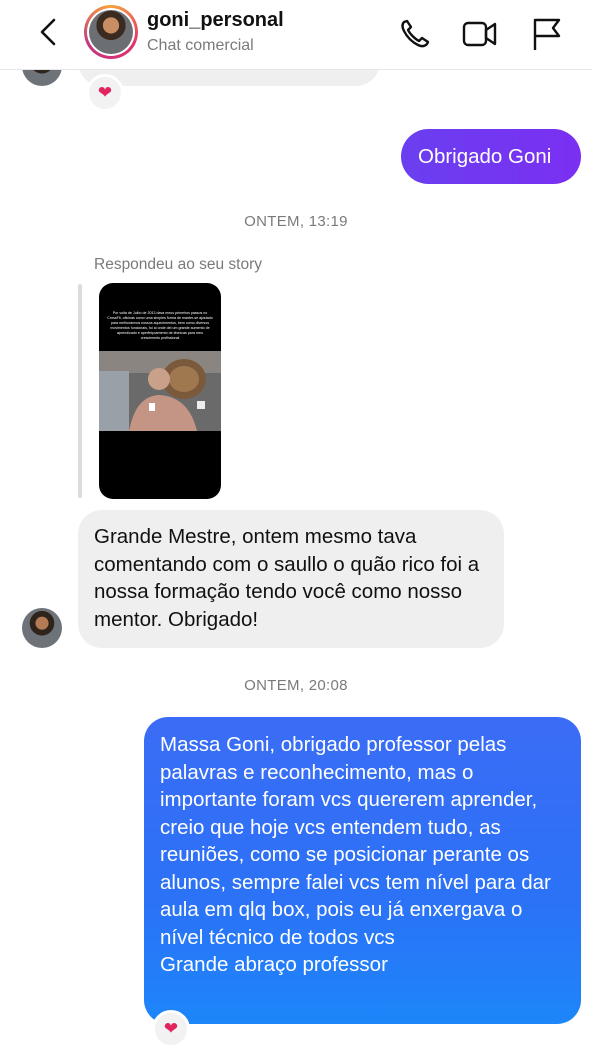 Image resolution: width=592 pixels, height=1054 pixels. I want to click on username: goni_personal, so click(215, 20).